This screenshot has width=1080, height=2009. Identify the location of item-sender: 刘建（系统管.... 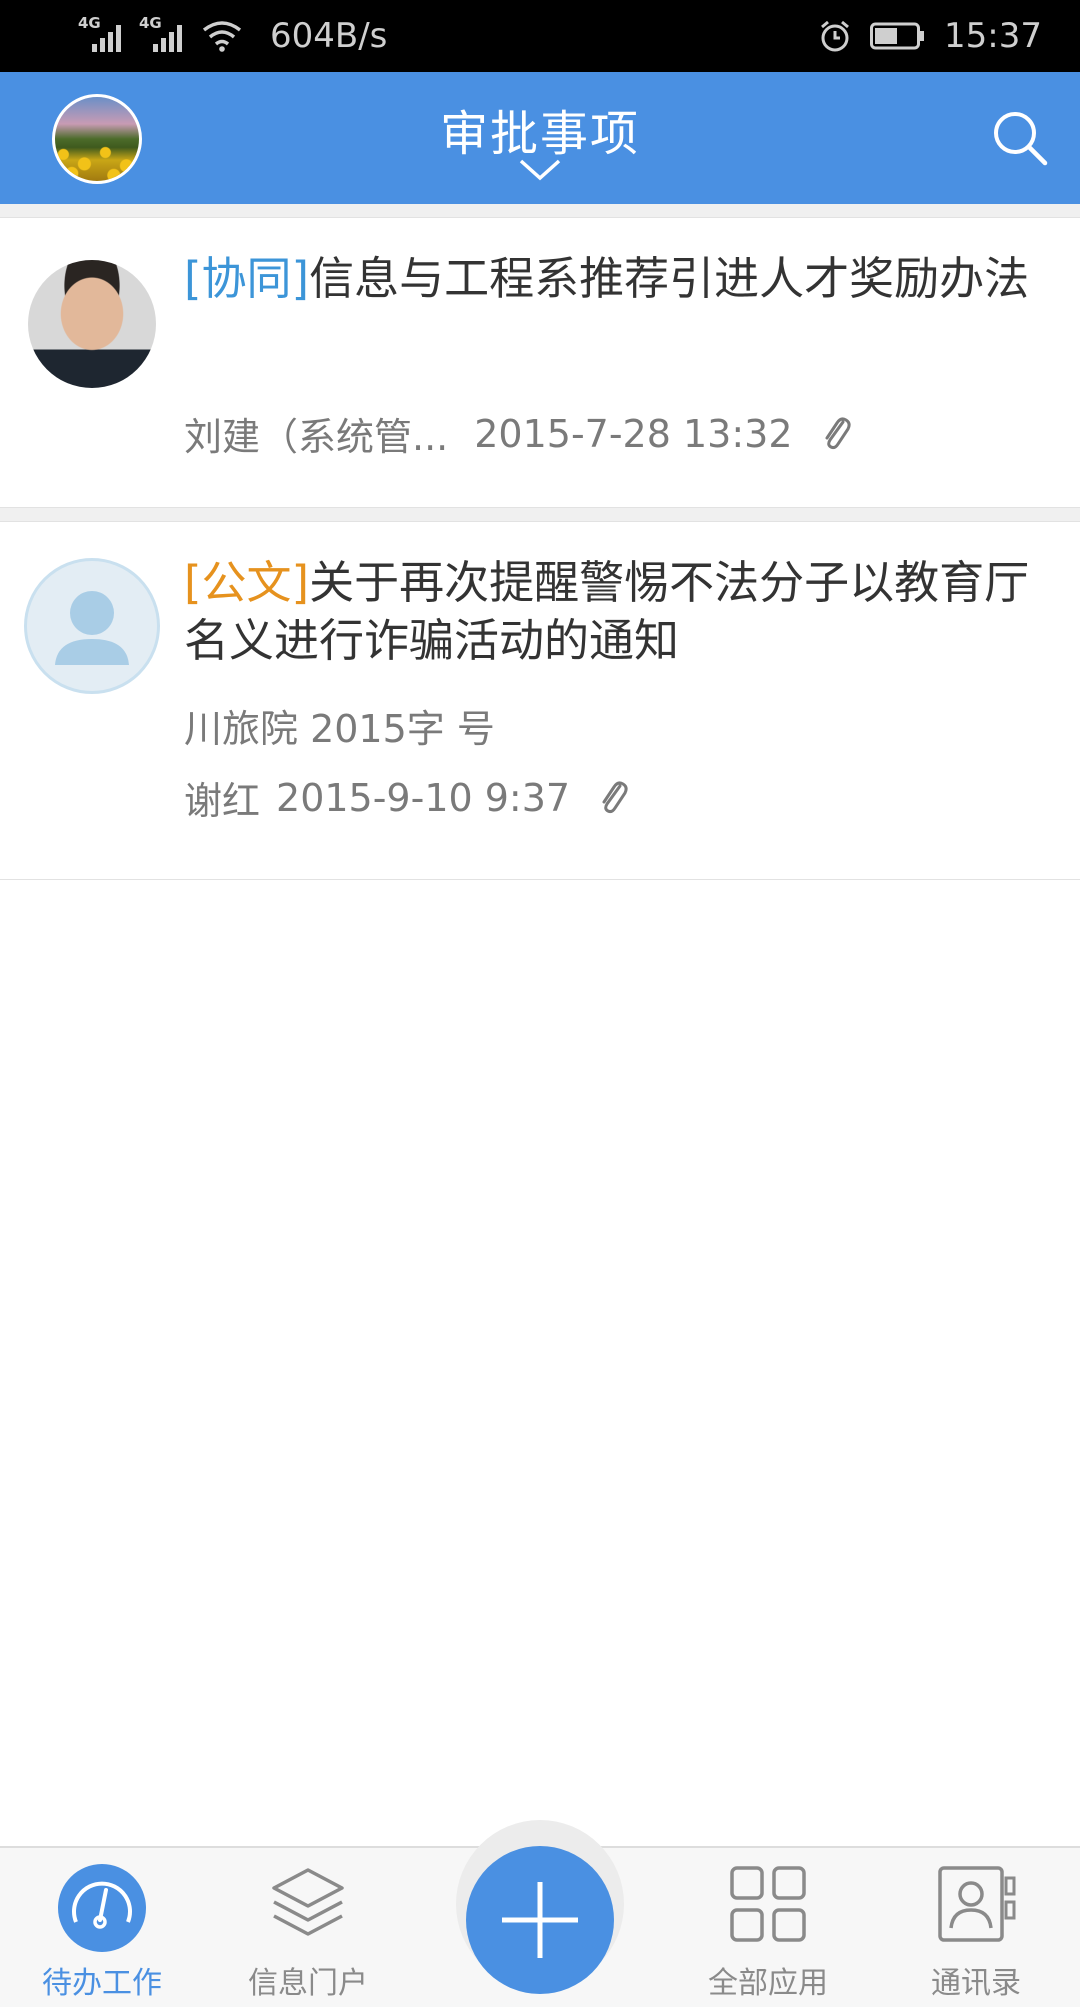
(316, 437).